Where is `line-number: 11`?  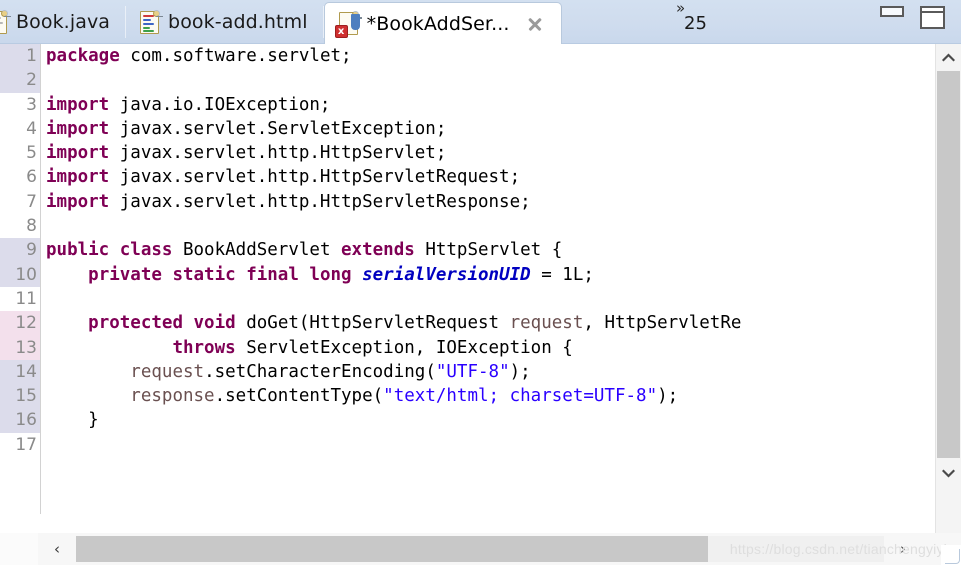 line-number: 11 is located at coordinates (20, 299).